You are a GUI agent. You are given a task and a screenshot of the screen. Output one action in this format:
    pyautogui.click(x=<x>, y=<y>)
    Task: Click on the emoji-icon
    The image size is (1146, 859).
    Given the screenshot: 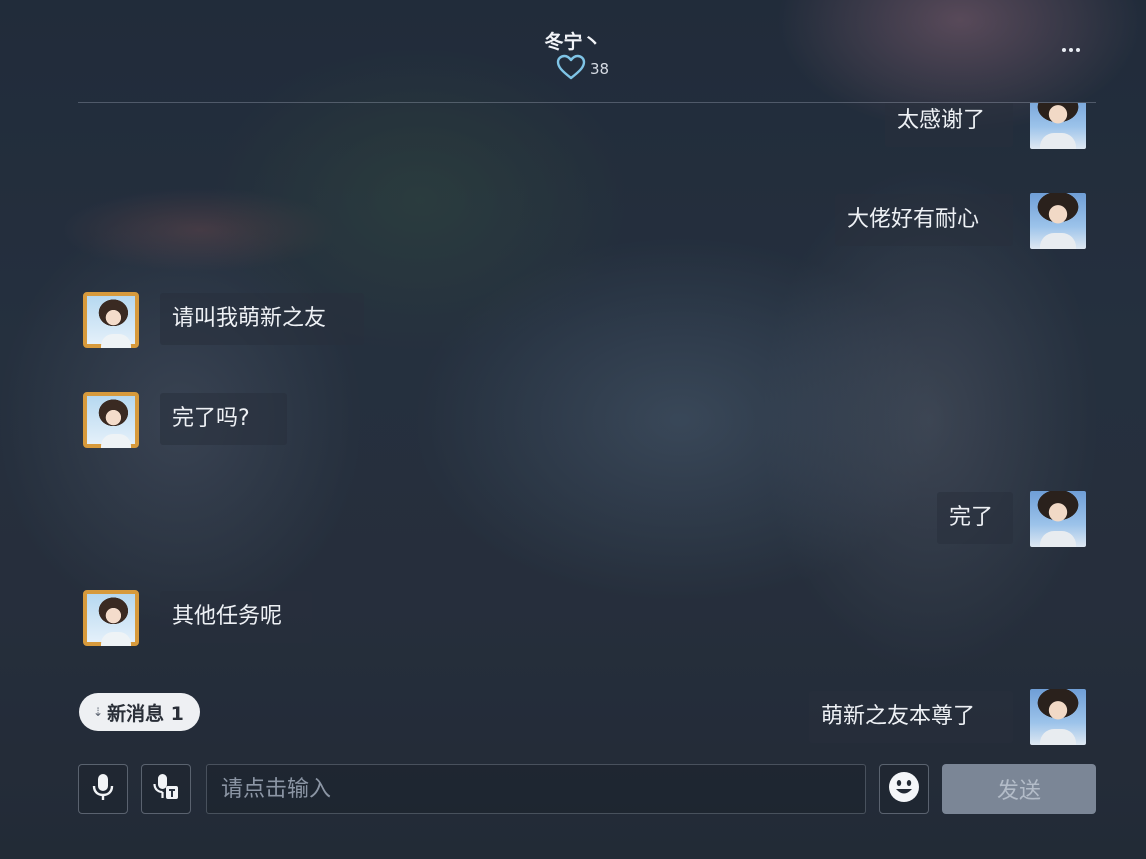 What is the action you would take?
    pyautogui.click(x=904, y=789)
    